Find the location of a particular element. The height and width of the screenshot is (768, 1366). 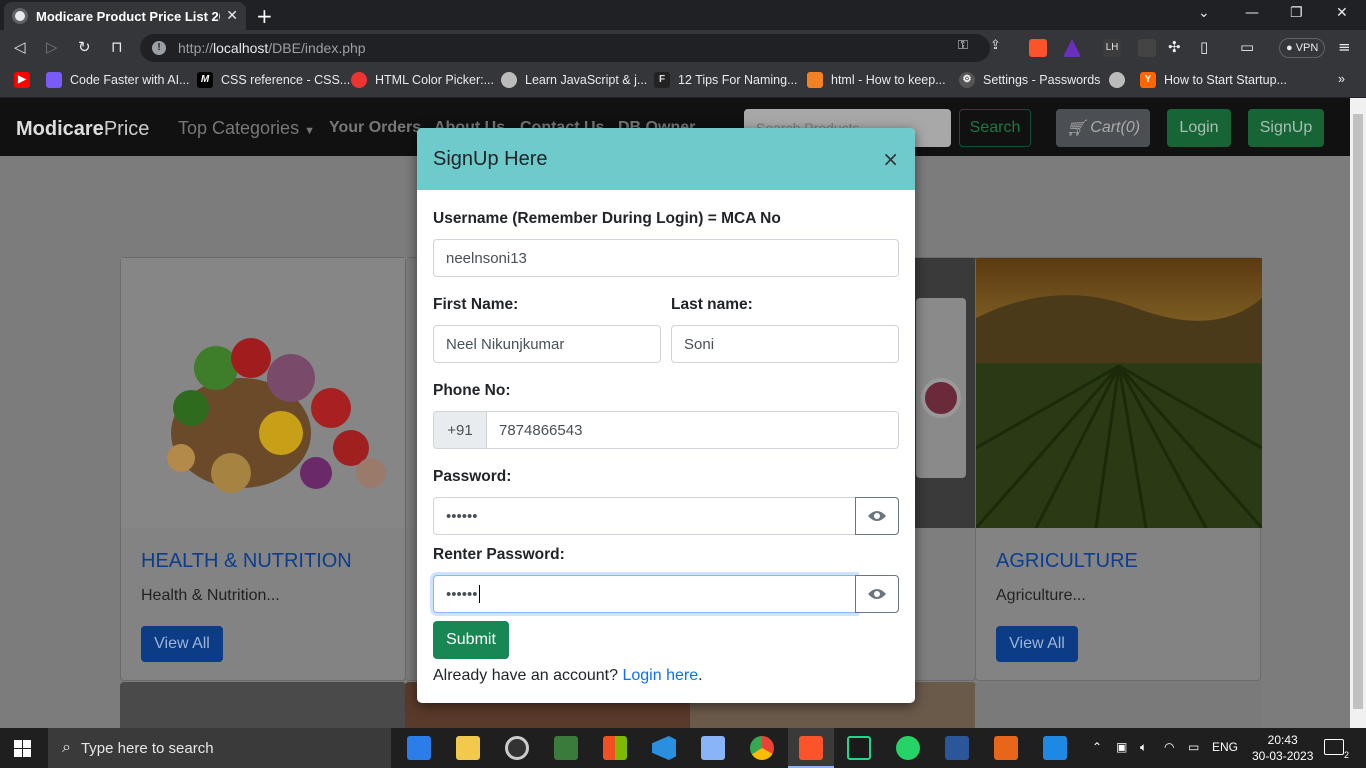

vpn-button: ● VPN is located at coordinates (1302, 48).